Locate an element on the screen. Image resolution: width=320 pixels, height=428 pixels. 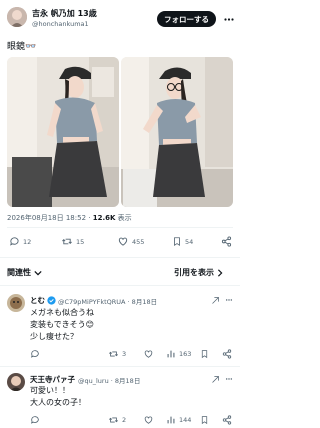
retweet-count: 15 is located at coordinates (80, 241).